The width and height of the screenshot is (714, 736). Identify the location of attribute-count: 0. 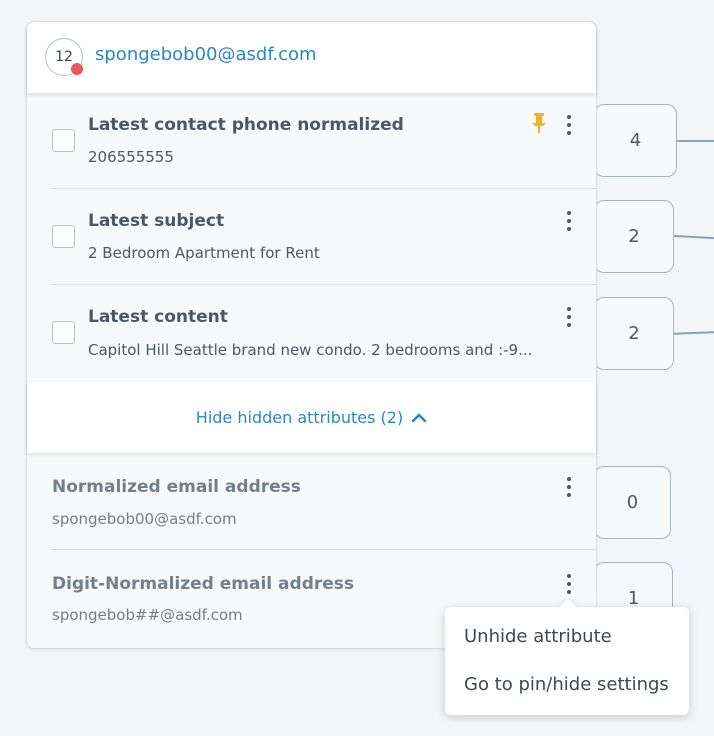
(632, 502).